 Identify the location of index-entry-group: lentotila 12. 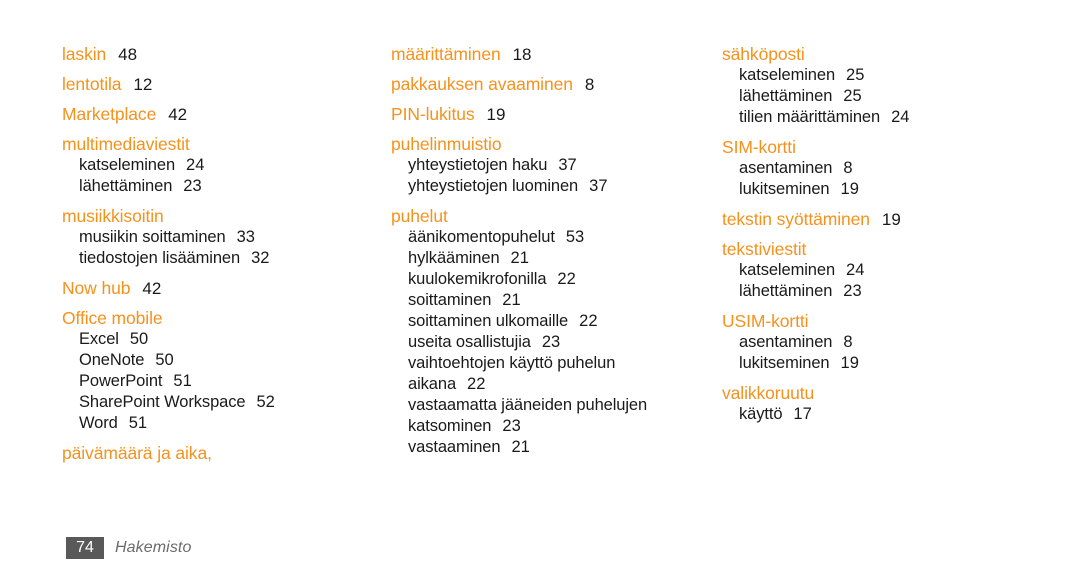
(226, 84).